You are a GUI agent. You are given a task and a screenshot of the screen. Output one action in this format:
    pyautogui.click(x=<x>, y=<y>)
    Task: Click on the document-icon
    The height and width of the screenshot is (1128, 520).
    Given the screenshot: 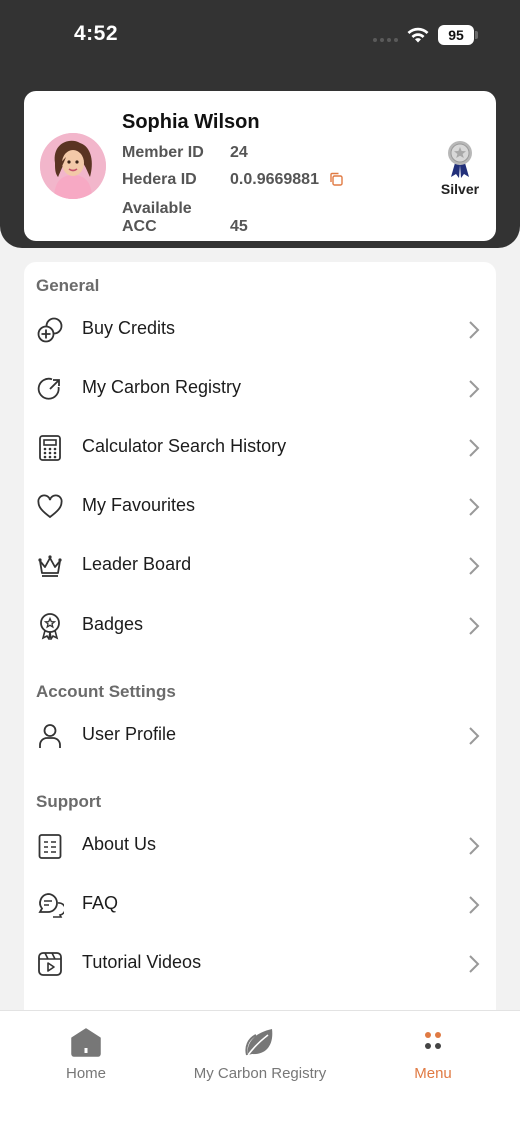 What is the action you would take?
    pyautogui.click(x=50, y=846)
    